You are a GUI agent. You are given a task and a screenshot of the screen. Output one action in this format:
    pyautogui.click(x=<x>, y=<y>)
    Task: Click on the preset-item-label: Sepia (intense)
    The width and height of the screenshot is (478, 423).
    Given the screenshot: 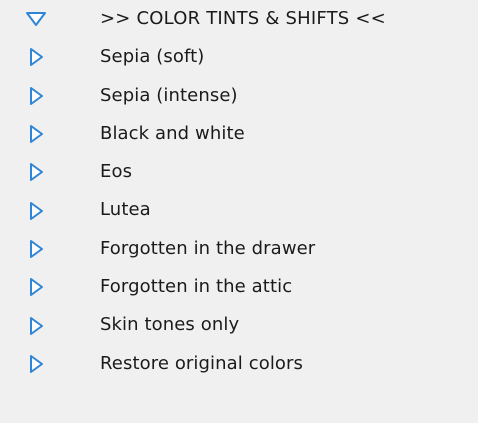 What is the action you would take?
    pyautogui.click(x=169, y=95)
    